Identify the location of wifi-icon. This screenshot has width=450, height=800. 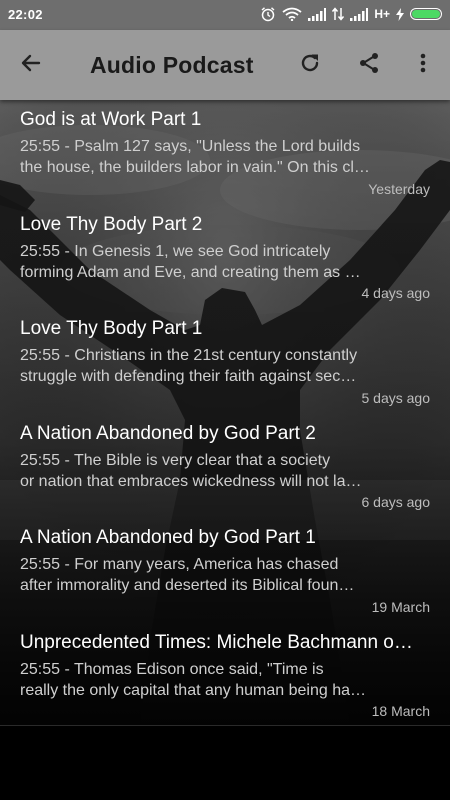
(292, 14).